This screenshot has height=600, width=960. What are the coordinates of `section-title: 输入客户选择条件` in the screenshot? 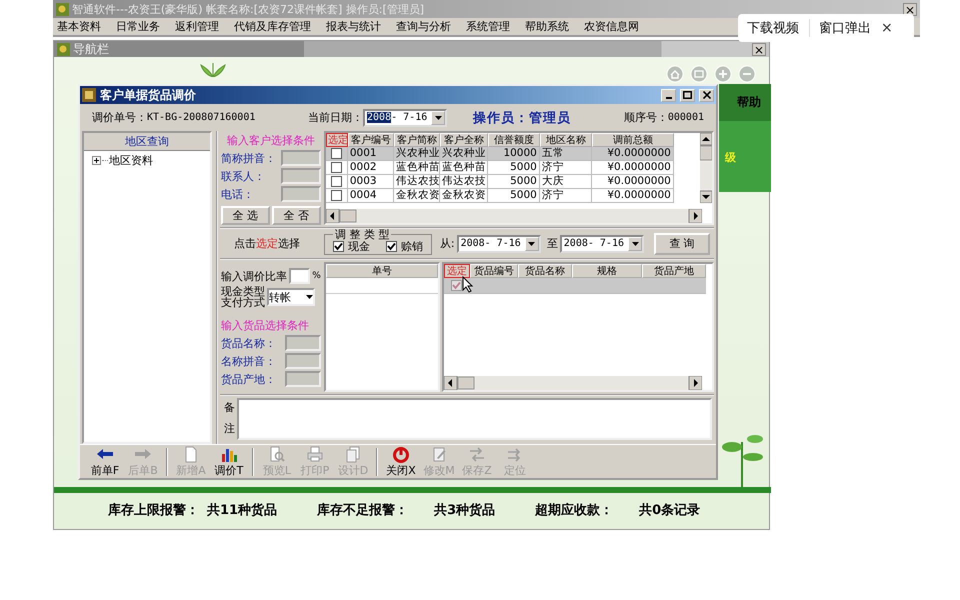 It's located at (271, 140).